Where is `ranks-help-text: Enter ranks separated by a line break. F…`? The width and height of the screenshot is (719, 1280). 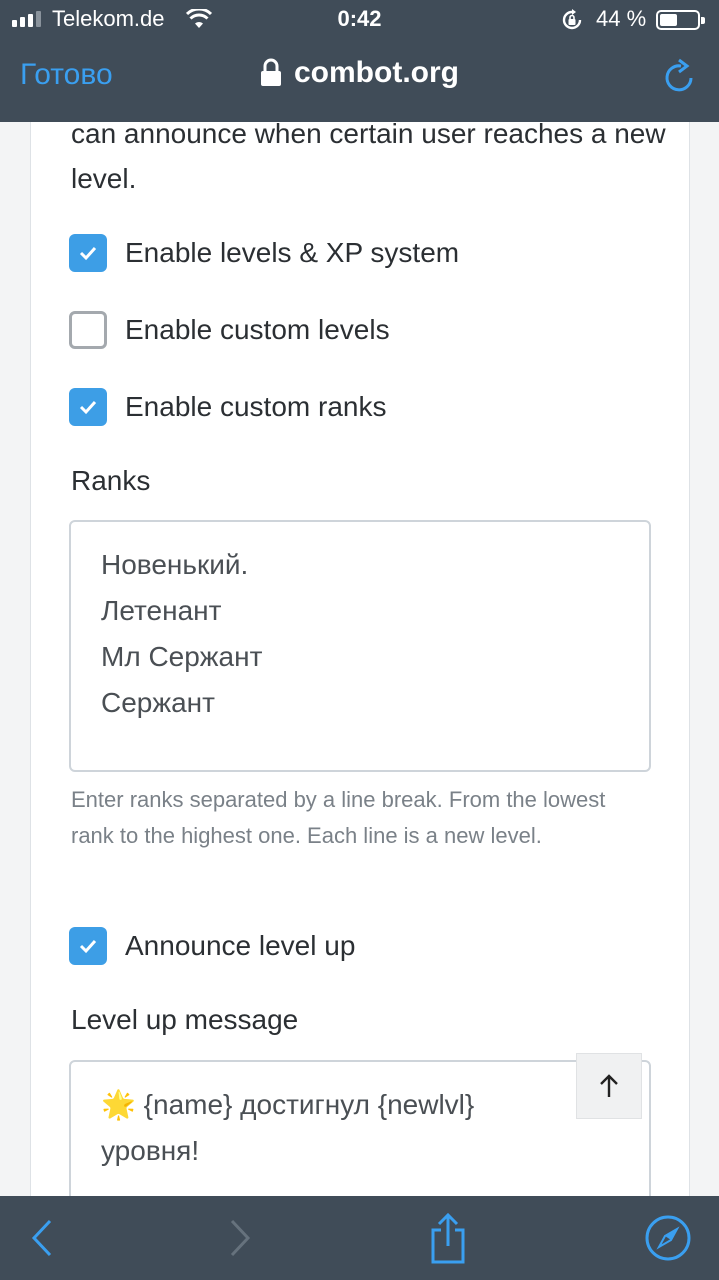
ranks-help-text: Enter ranks separated by a line break. F… is located at coordinates (338, 817).